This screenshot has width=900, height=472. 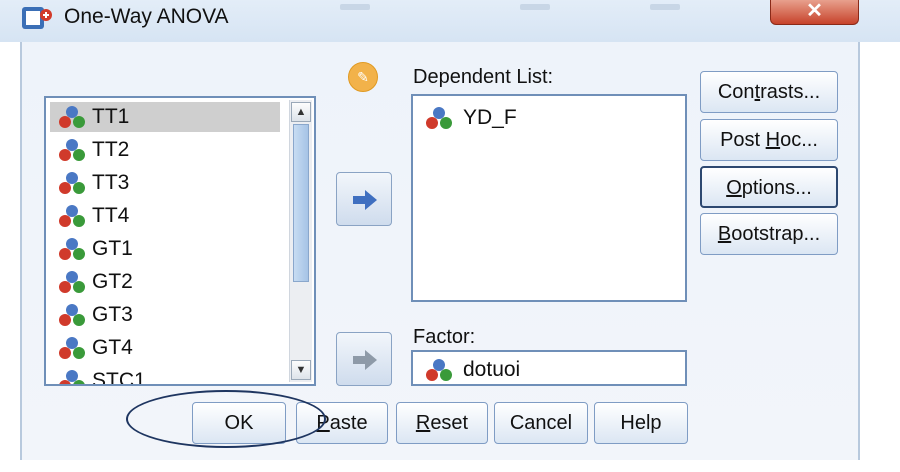 What do you see at coordinates (146, 16) in the screenshot?
I see `window-title: One-Way ANOVA` at bounding box center [146, 16].